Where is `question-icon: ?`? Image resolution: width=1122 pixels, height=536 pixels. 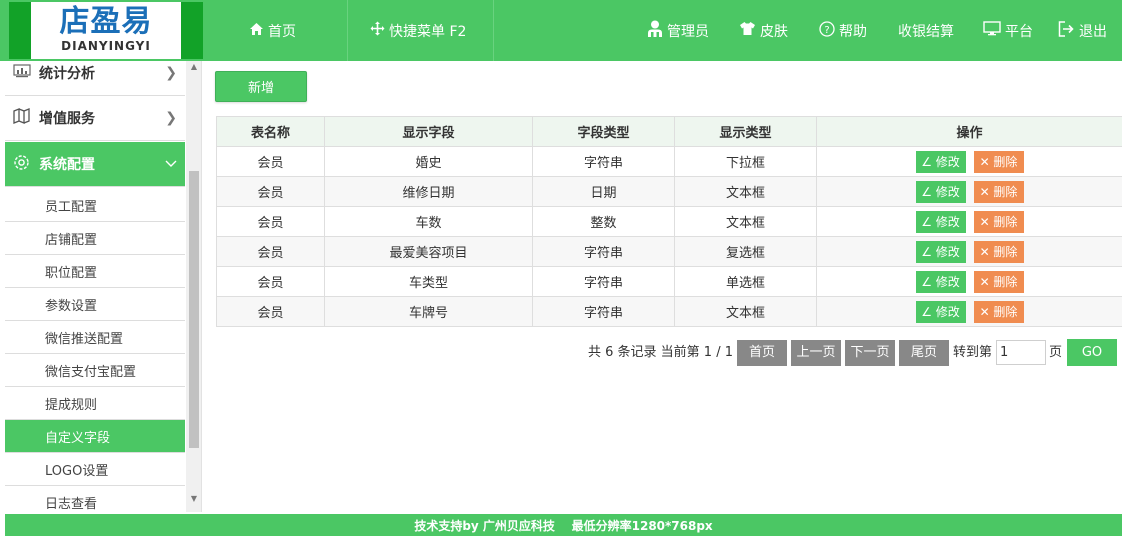 question-icon: ? is located at coordinates (827, 30).